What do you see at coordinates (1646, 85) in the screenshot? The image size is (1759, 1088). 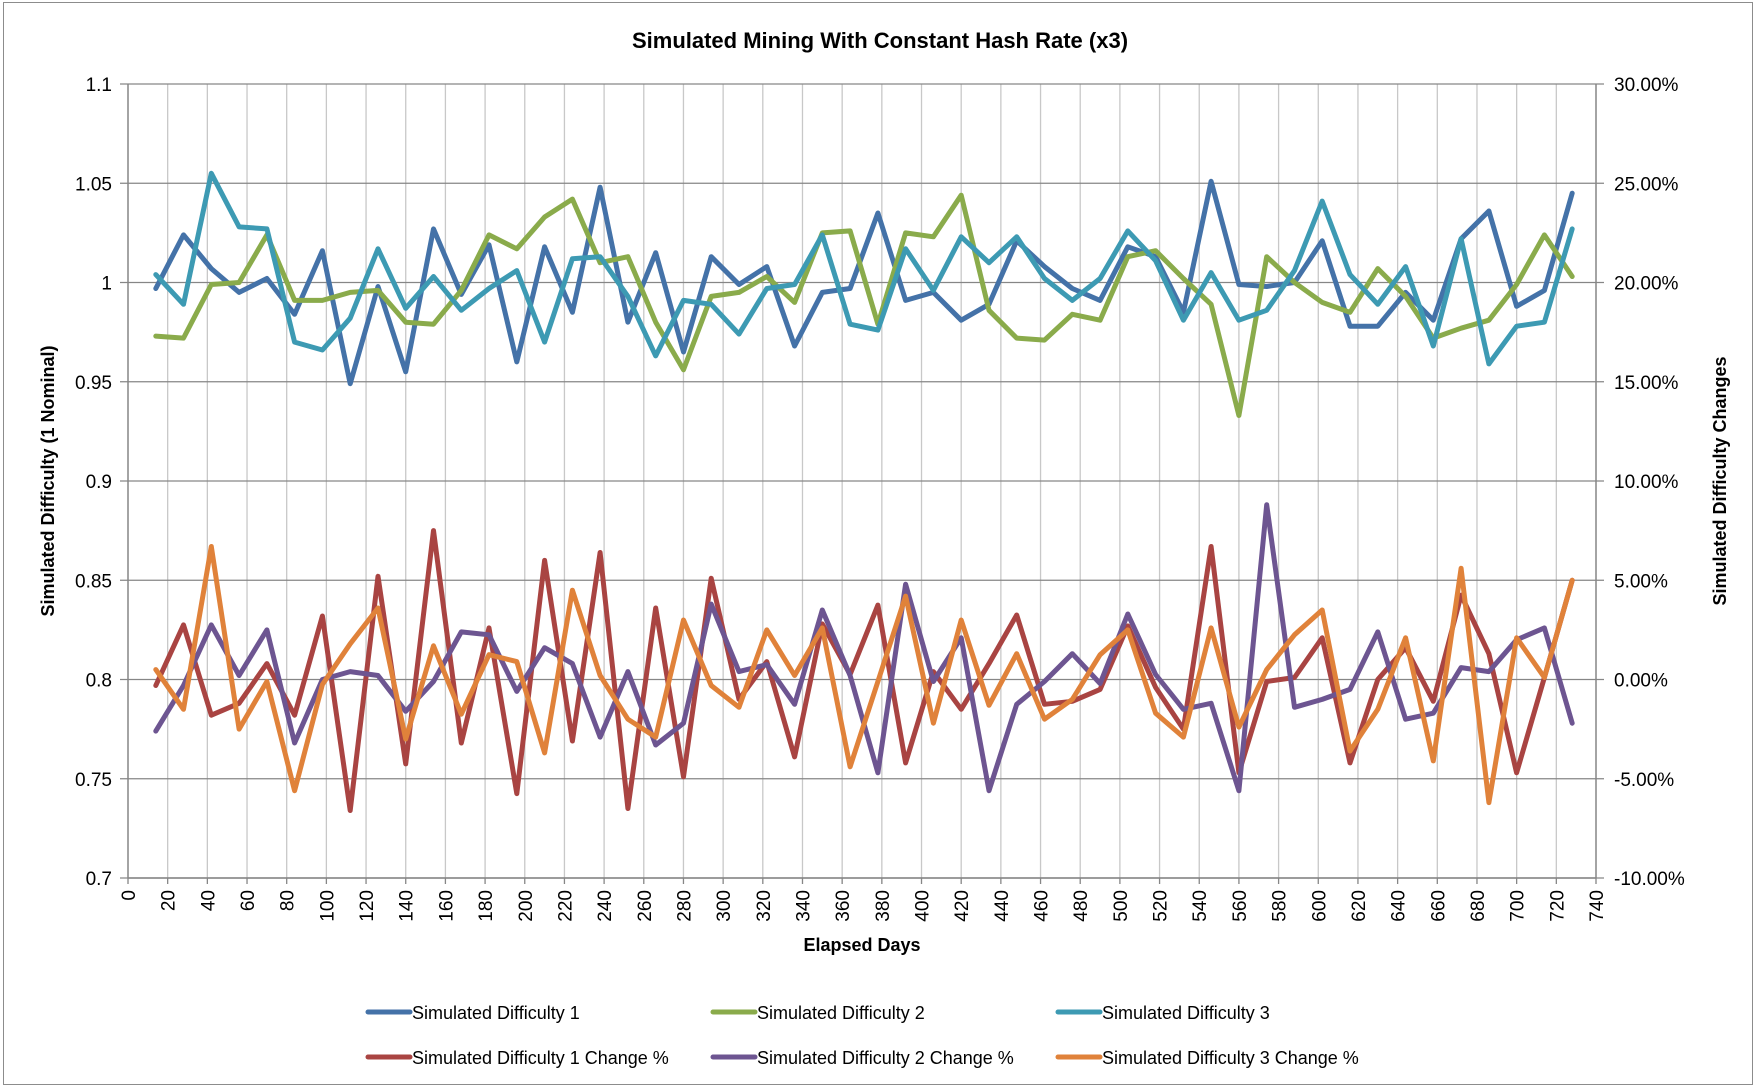 I see `y2-tick-label: 30.00%` at bounding box center [1646, 85].